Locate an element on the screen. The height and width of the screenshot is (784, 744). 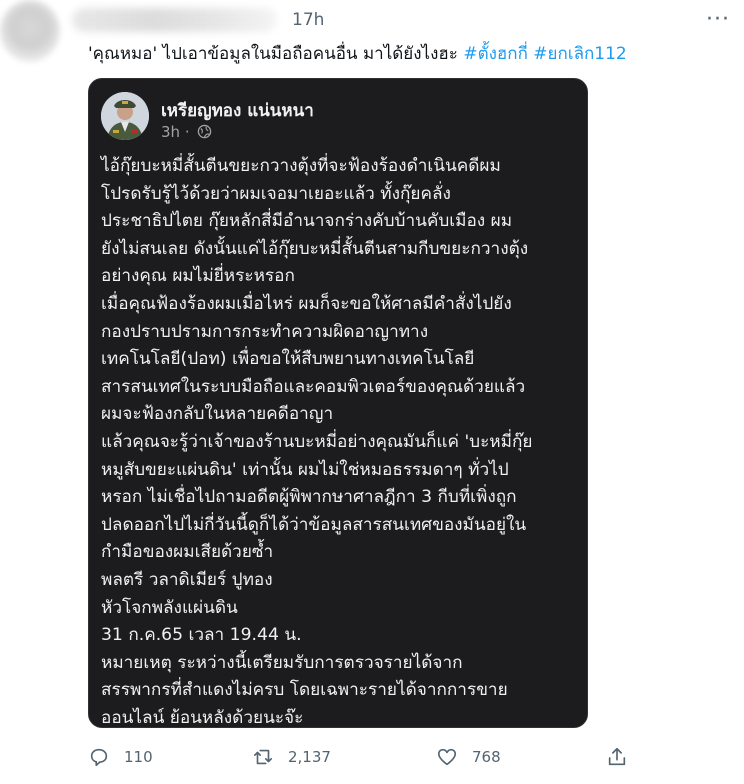
embedded-author-name: เหรียญทอง แน่นหนา is located at coordinates (237, 111).